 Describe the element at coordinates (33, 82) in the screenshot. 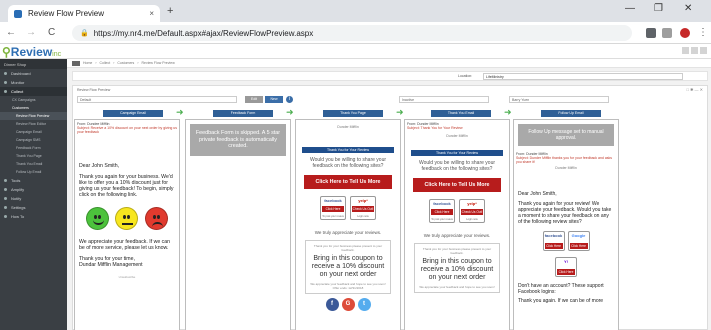

I see `sidebar-item-monitor: Monitor` at that location.